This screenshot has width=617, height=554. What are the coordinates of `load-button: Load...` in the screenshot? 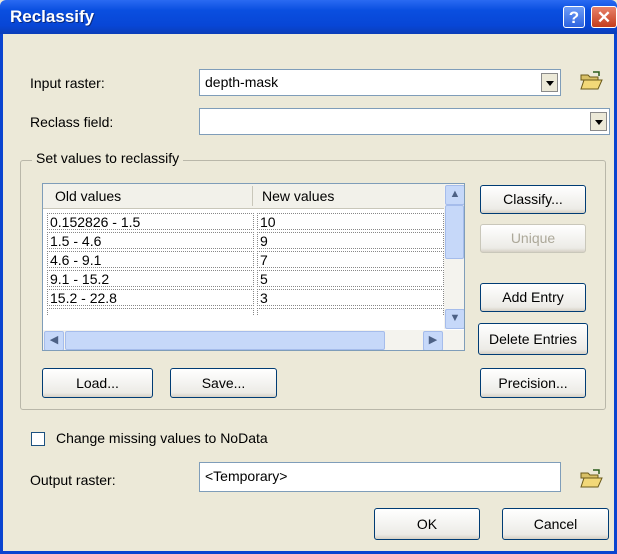 It's located at (97, 383).